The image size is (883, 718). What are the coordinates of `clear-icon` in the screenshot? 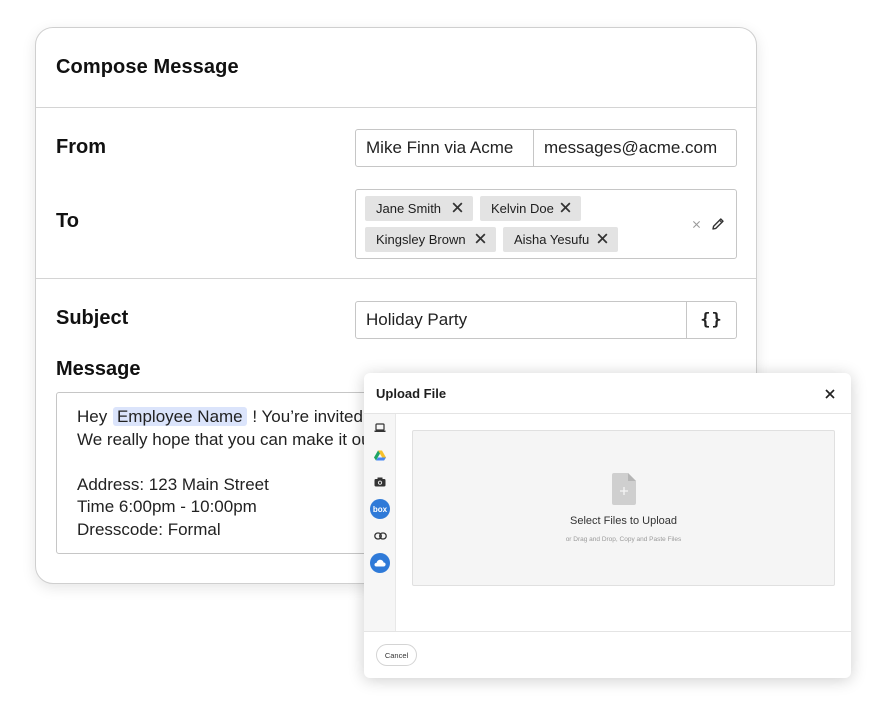 It's located at (696, 224).